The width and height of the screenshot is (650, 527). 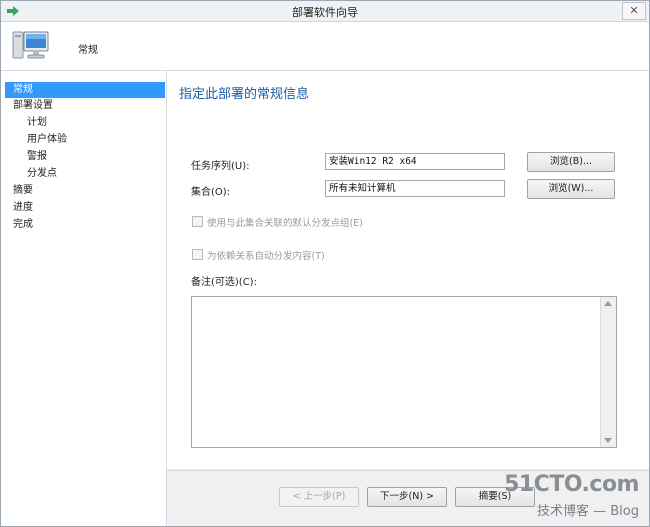 I want to click on notes-label: 备注(可选)(C):, so click(x=224, y=282).